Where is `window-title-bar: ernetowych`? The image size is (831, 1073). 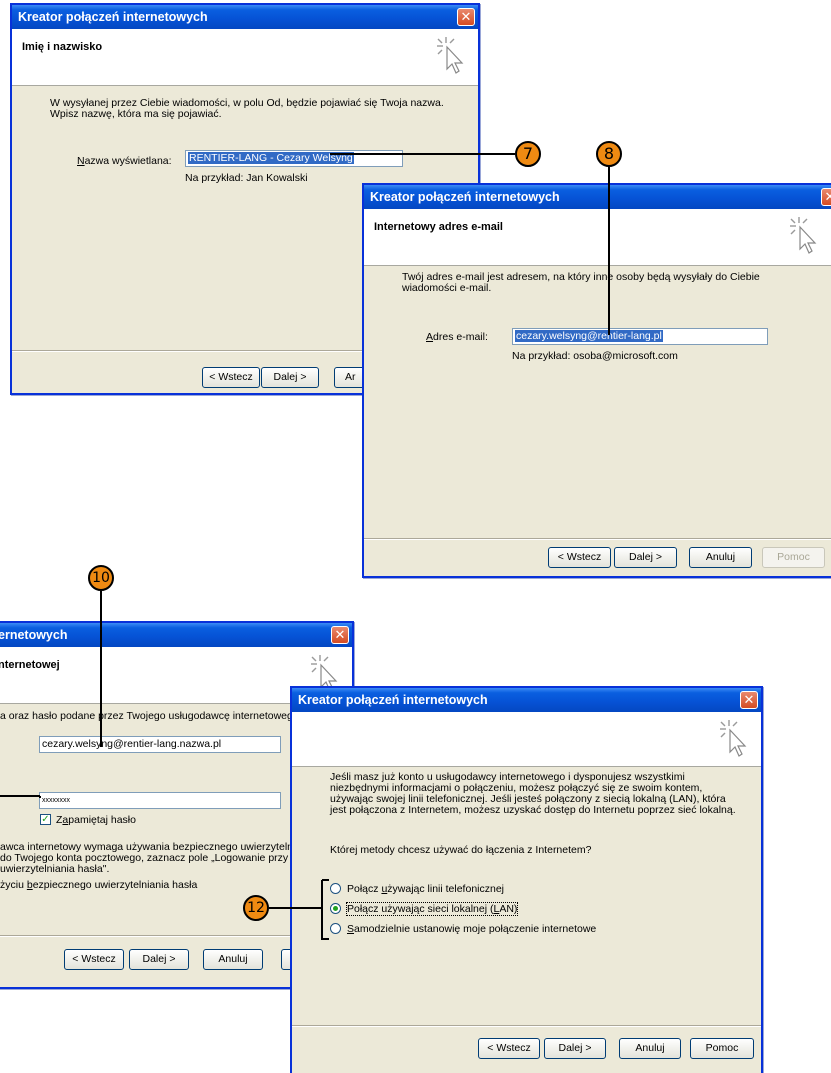 window-title-bar: ernetowych is located at coordinates (176, 635).